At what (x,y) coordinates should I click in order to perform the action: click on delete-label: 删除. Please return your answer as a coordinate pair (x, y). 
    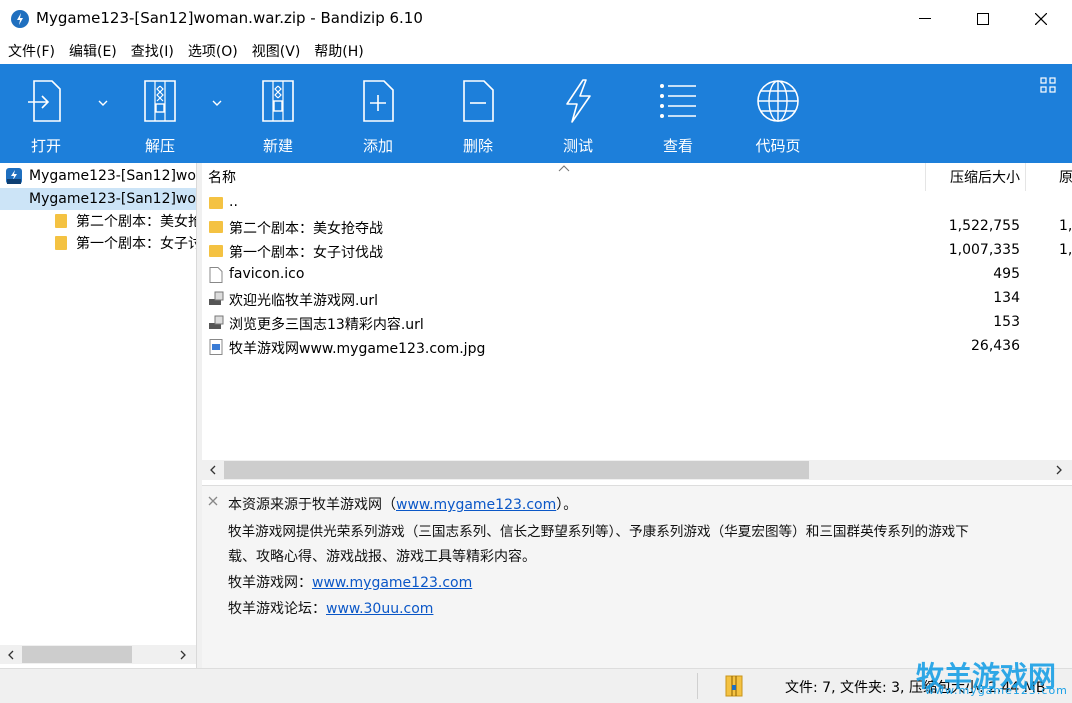
    Looking at the image, I should click on (477, 146).